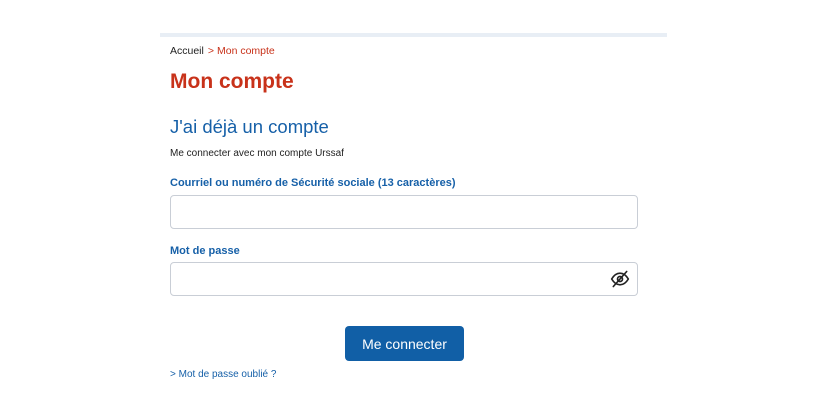 The height and width of the screenshot is (406, 829). I want to click on breadcrumb-current: Mon compte, so click(246, 51).